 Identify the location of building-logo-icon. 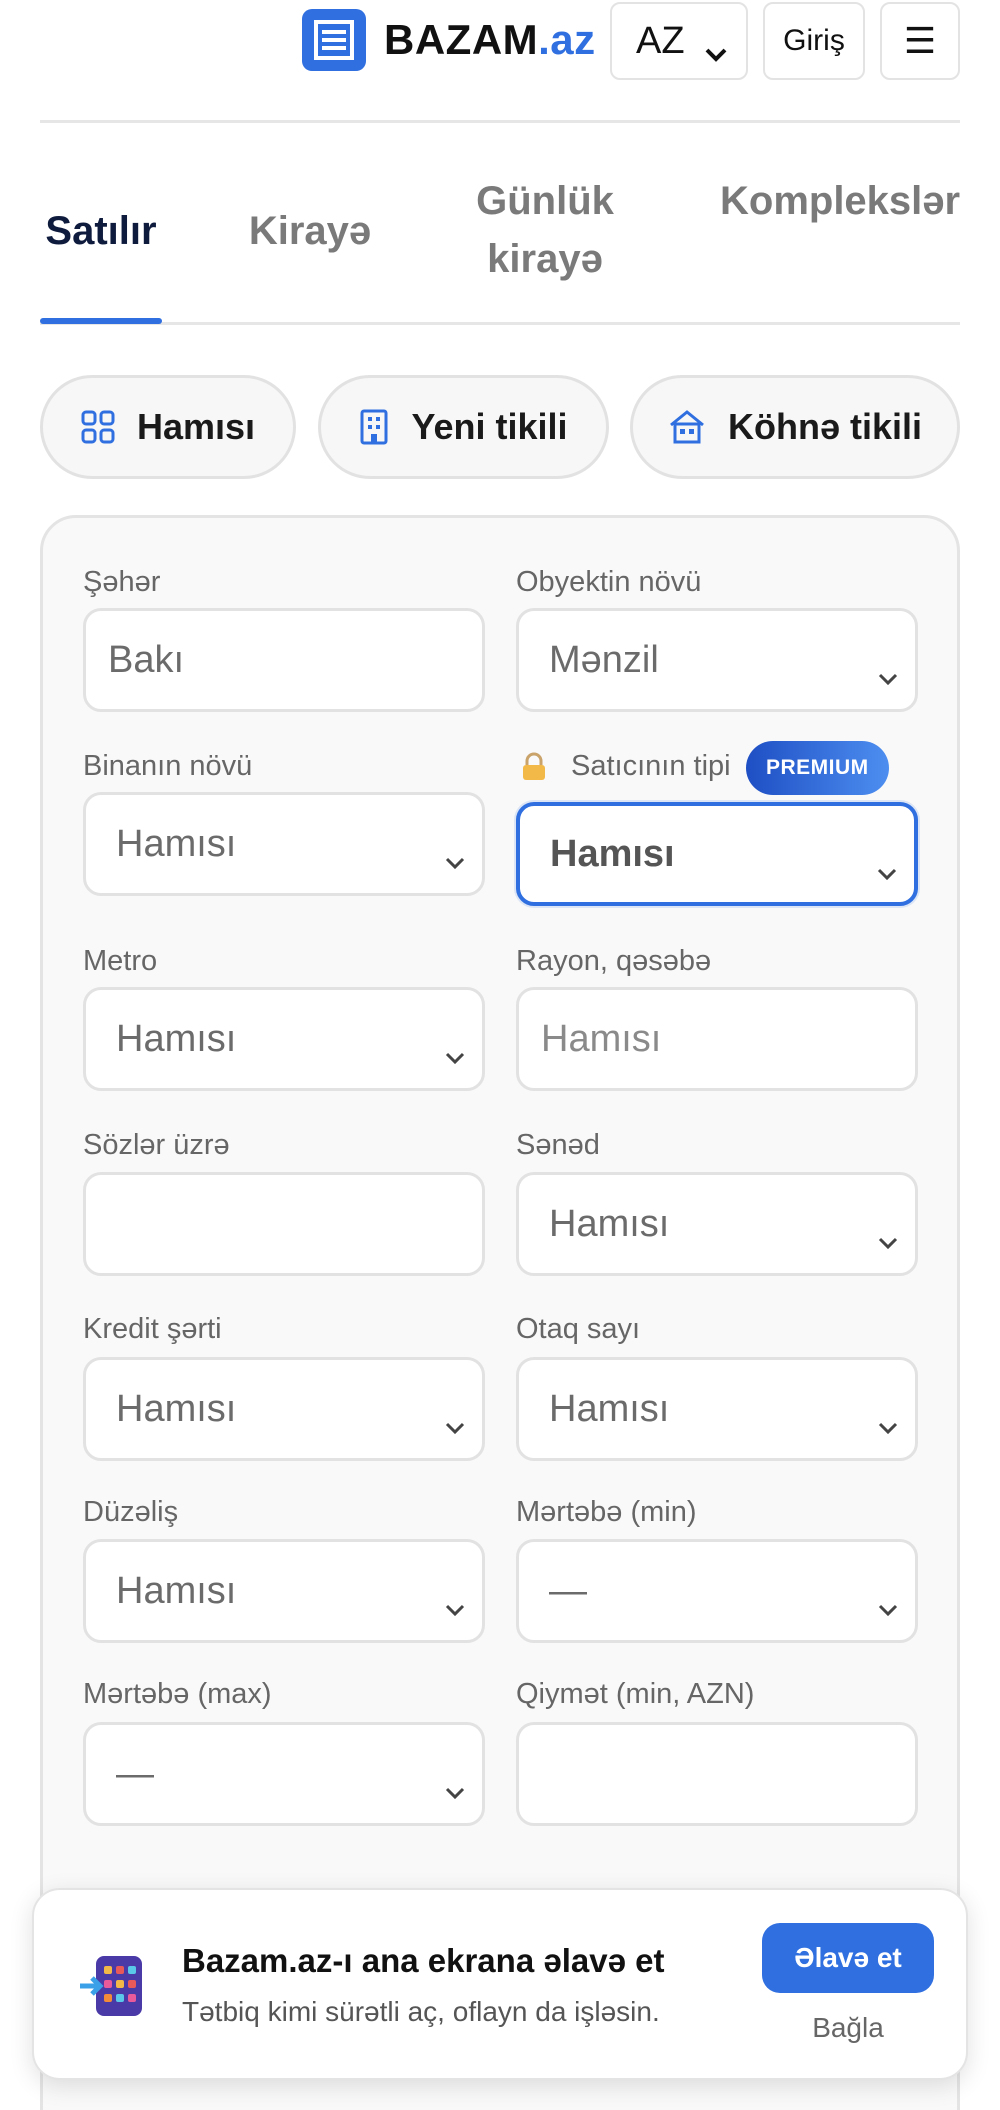
(334, 40).